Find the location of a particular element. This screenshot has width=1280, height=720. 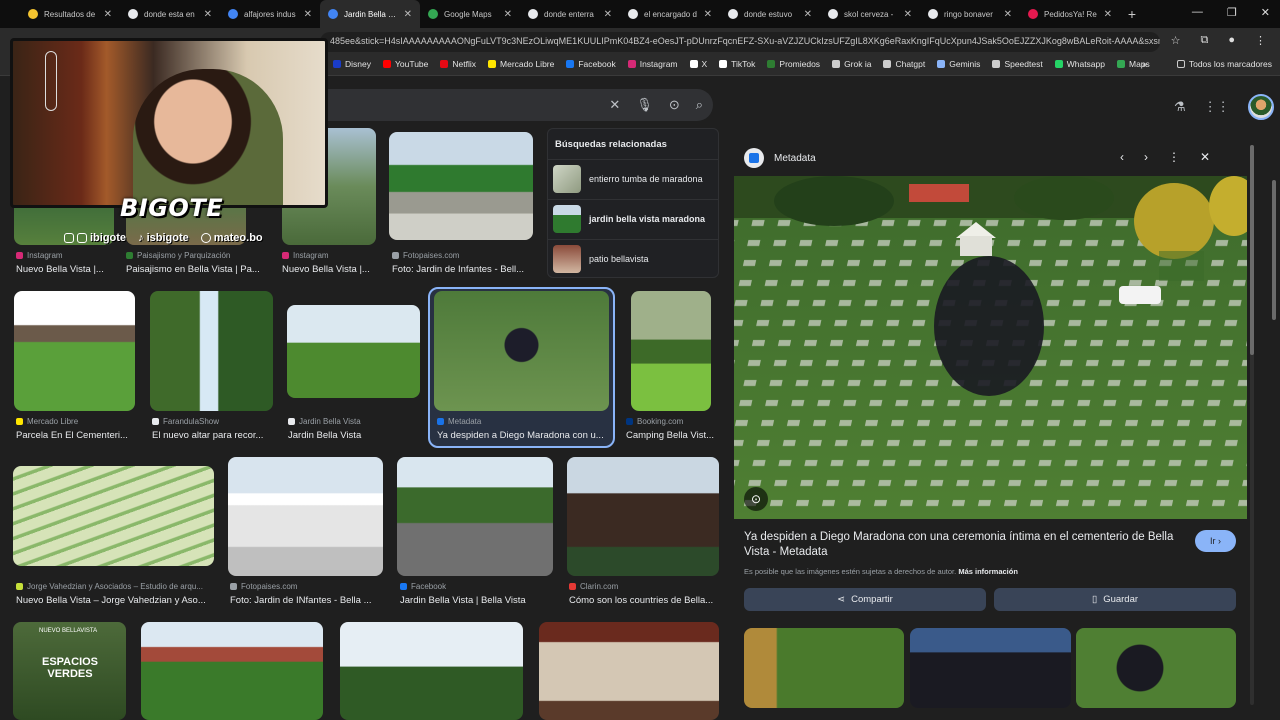

image-caption: Jardin Bella Vista is located at coordinates (353, 435).